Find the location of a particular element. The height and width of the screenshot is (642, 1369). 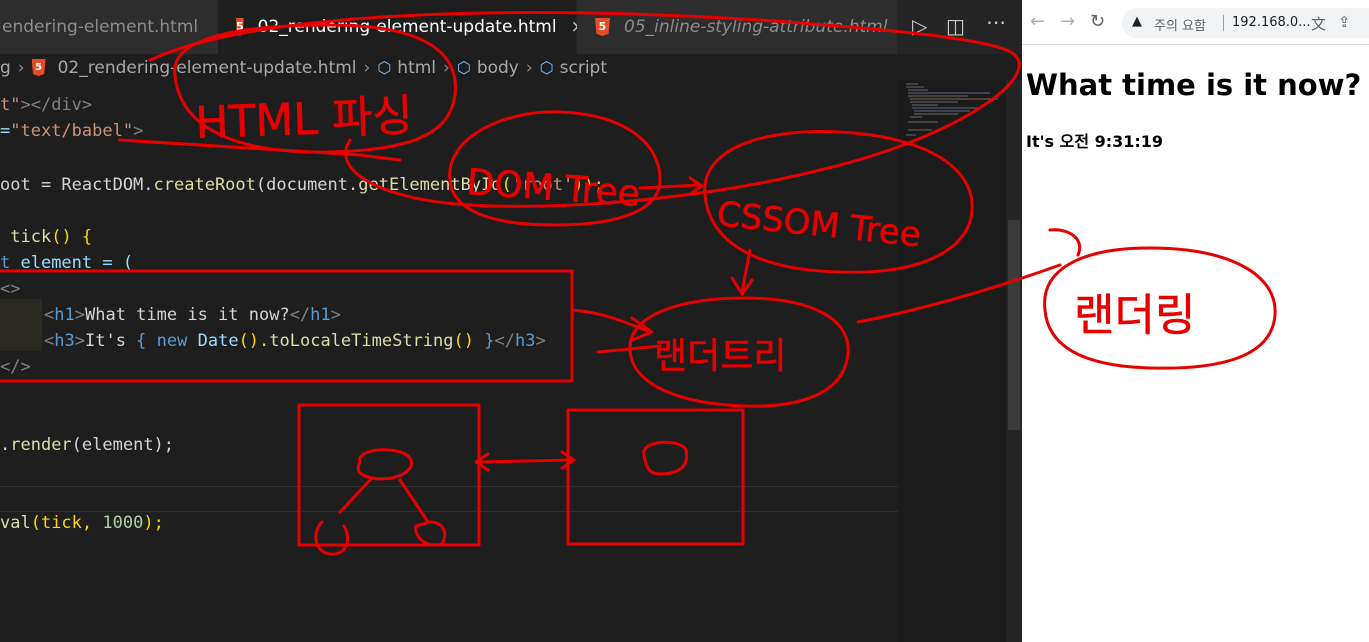

browser-toolbar: ← → ↻ ▲ 주의 요함 192.168.0... 文 ⇪ is located at coordinates (1195, 22).